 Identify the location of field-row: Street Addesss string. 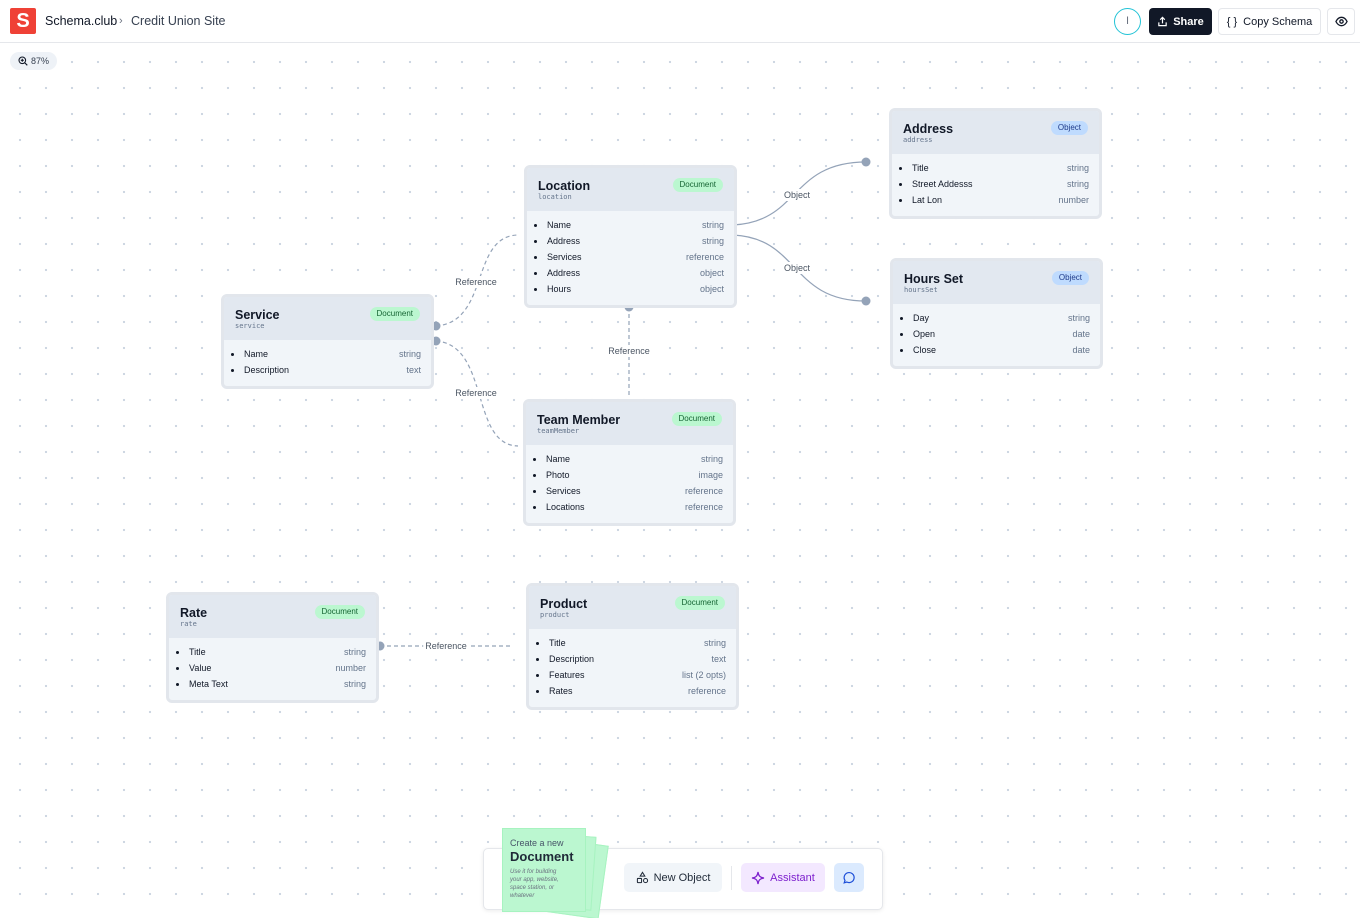
(993, 184).